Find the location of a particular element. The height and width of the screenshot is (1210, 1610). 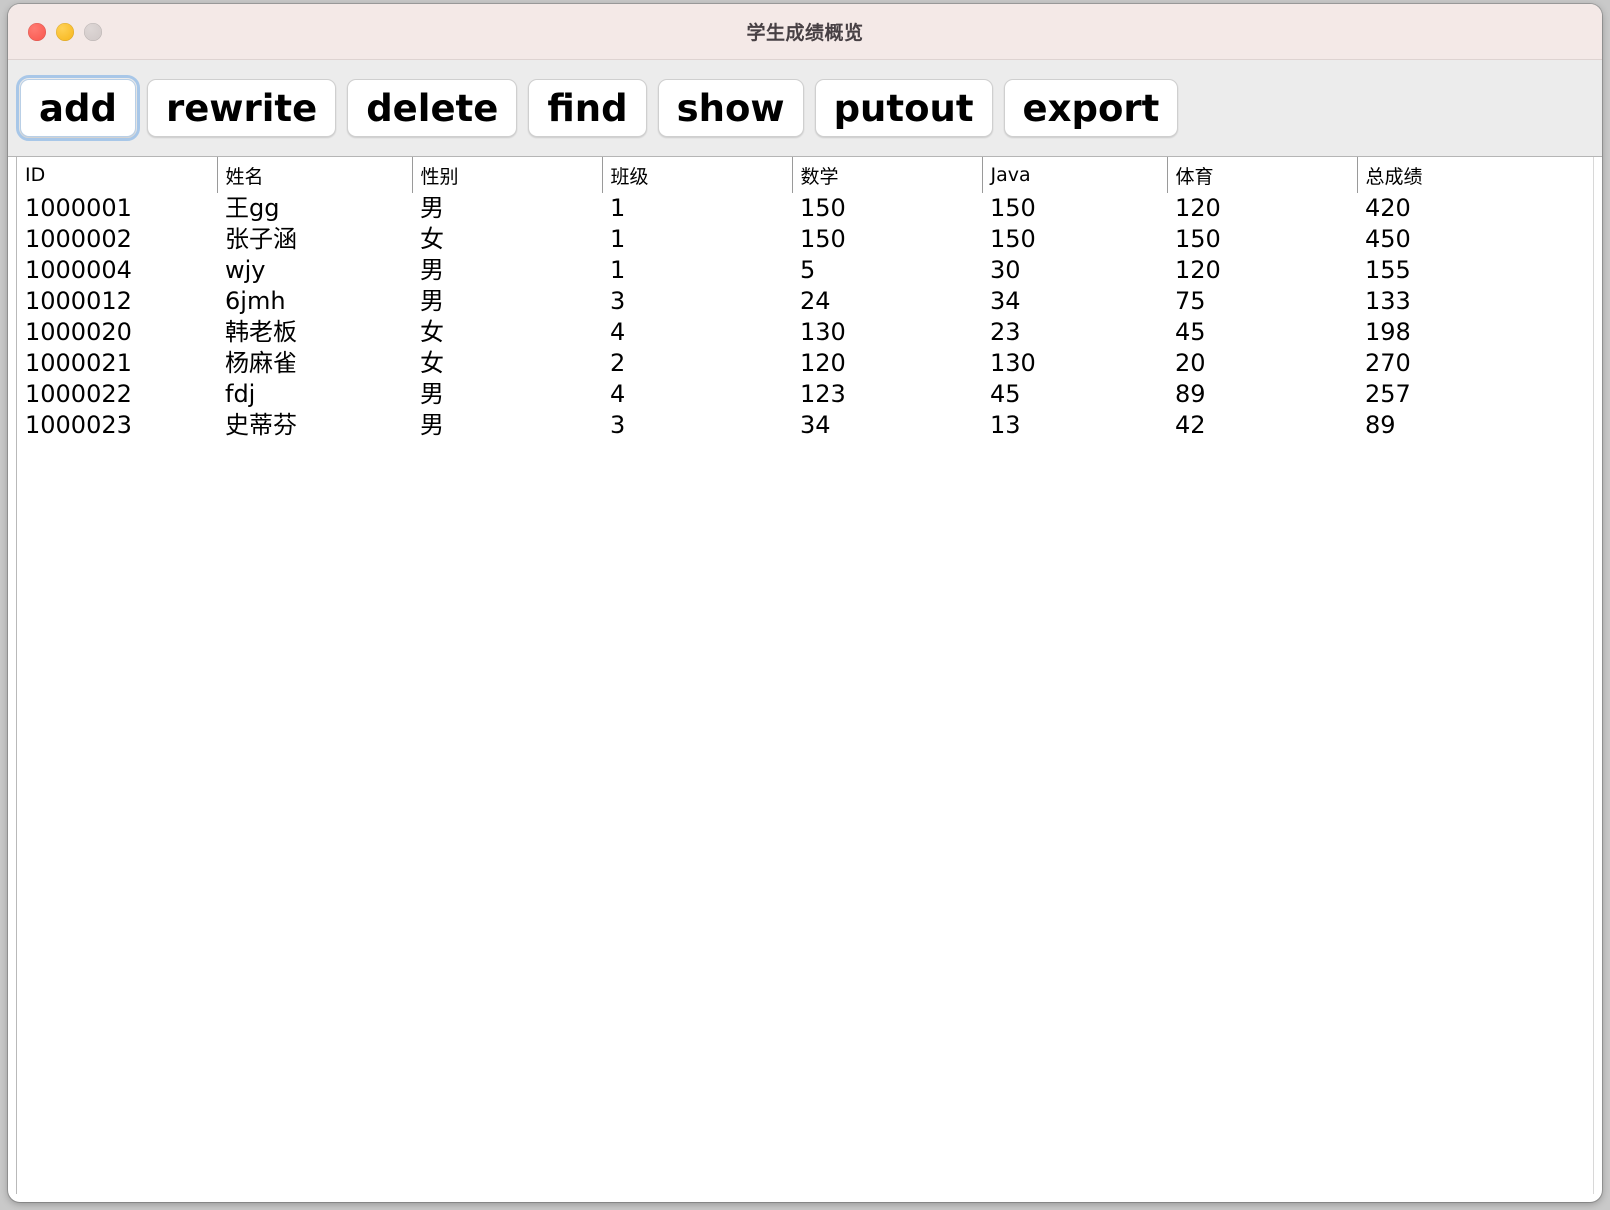

table-row: 1000023 史蒂芬 男 3 34 13 42 89 is located at coordinates (805, 425).